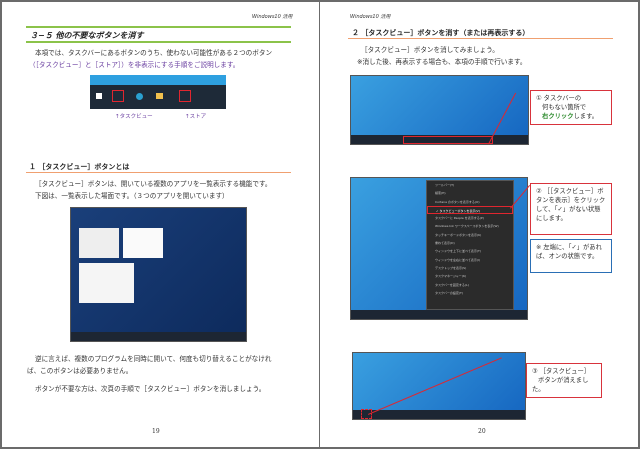 This screenshot has width=640, height=449. Describe the element at coordinates (132, 196) in the screenshot. I see `body-line: 下図は、一覧表示した場面です。（３つのアプリを開いています）` at that location.